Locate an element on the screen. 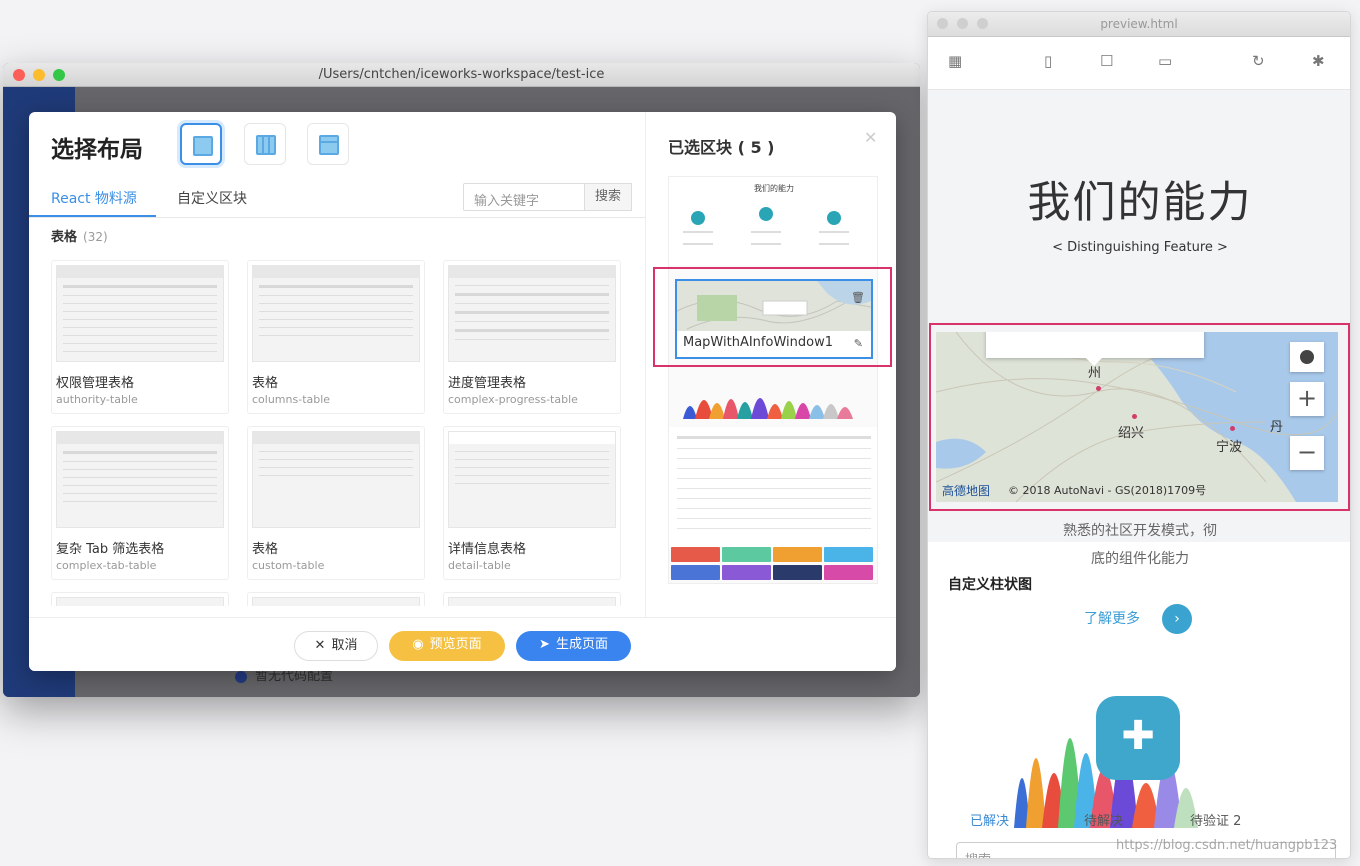  layout-full-icon is located at coordinates (203, 146).